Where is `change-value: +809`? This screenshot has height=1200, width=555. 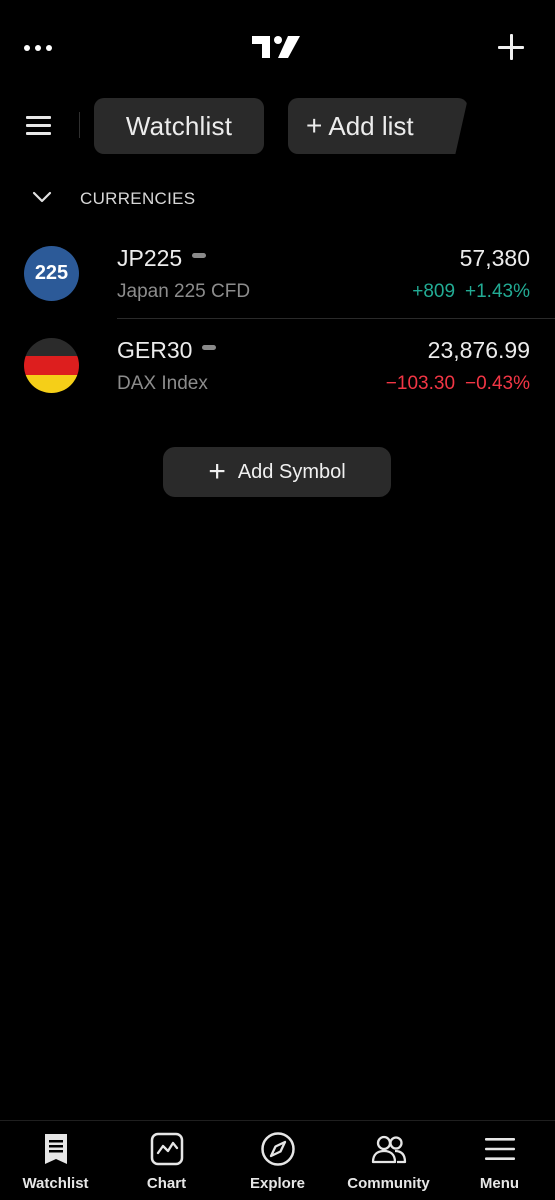
change-value: +809 is located at coordinates (434, 291).